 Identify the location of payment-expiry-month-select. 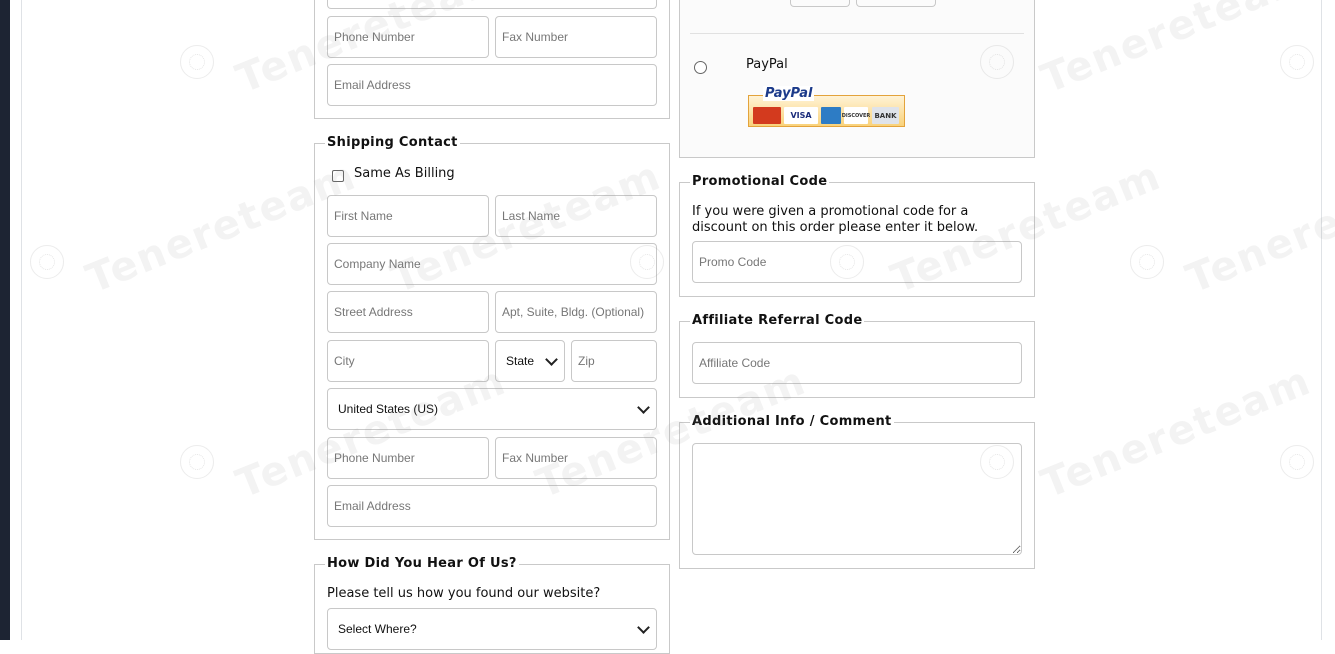
(820, 3).